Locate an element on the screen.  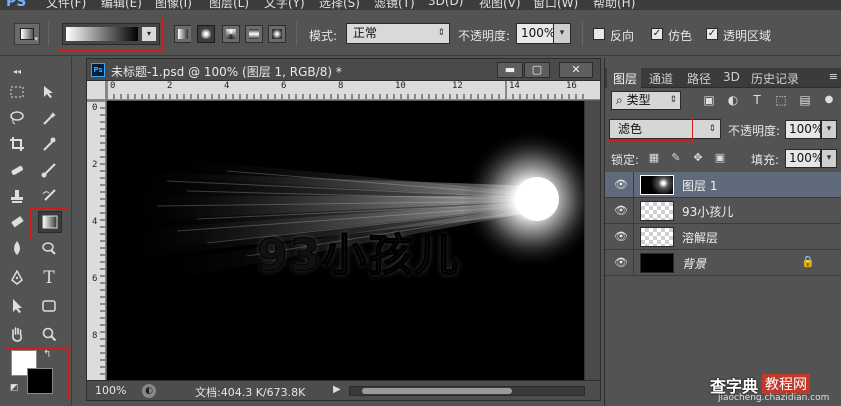
horizontal-scrollbar is located at coordinates (467, 391).